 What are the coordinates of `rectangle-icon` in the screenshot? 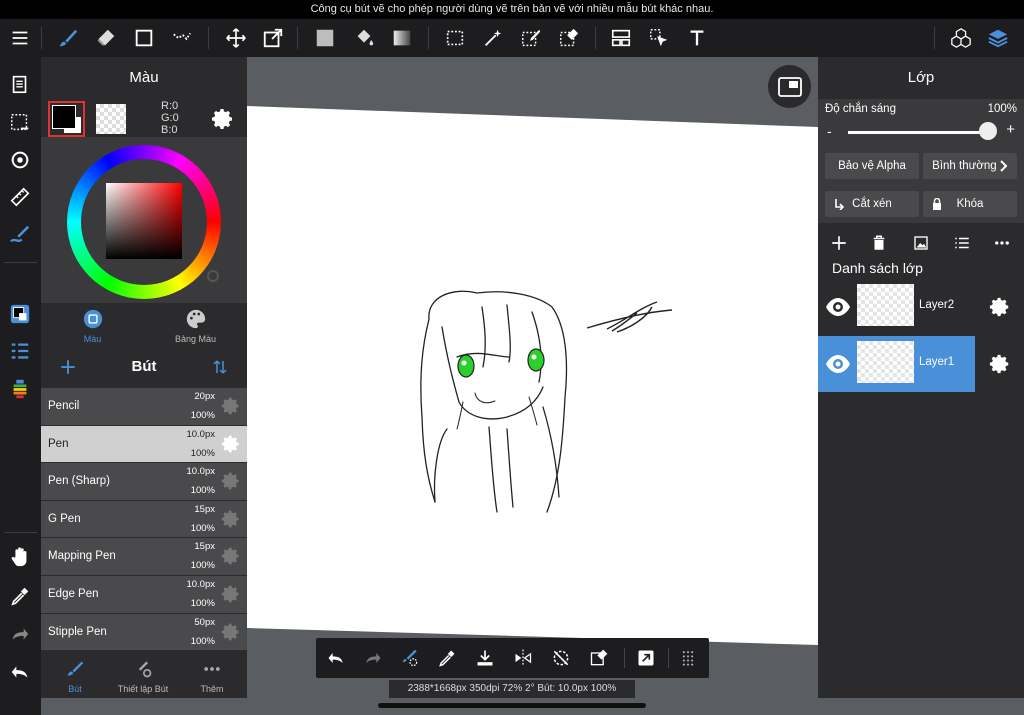 It's located at (144, 38).